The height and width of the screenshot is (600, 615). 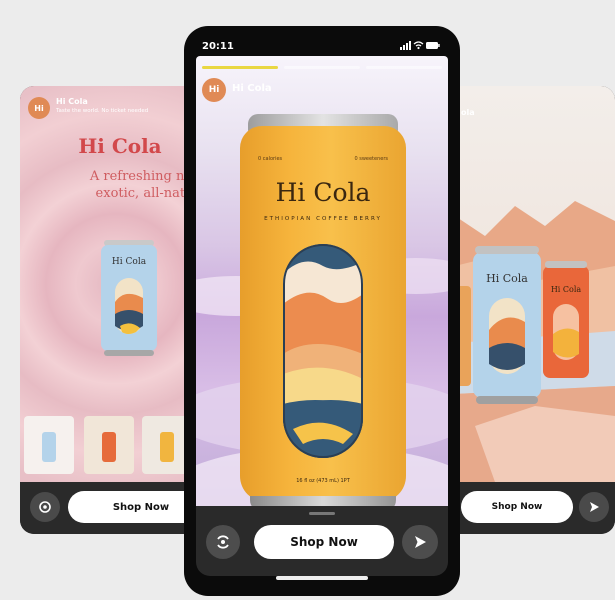 What do you see at coordinates (129, 298) in the screenshot?
I see `left-product-can-image: Hi Cola` at bounding box center [129, 298].